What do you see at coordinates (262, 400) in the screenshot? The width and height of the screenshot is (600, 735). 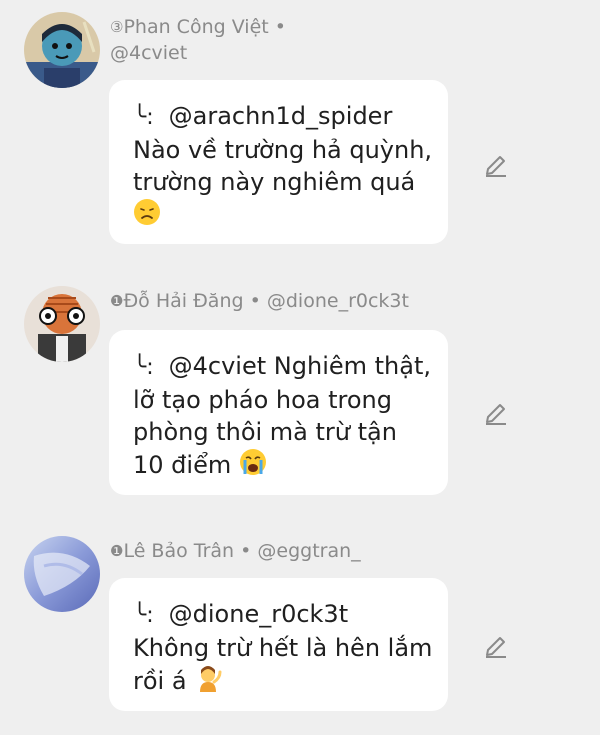 I see `message-line: lỡ tạo pháo hoa trong` at bounding box center [262, 400].